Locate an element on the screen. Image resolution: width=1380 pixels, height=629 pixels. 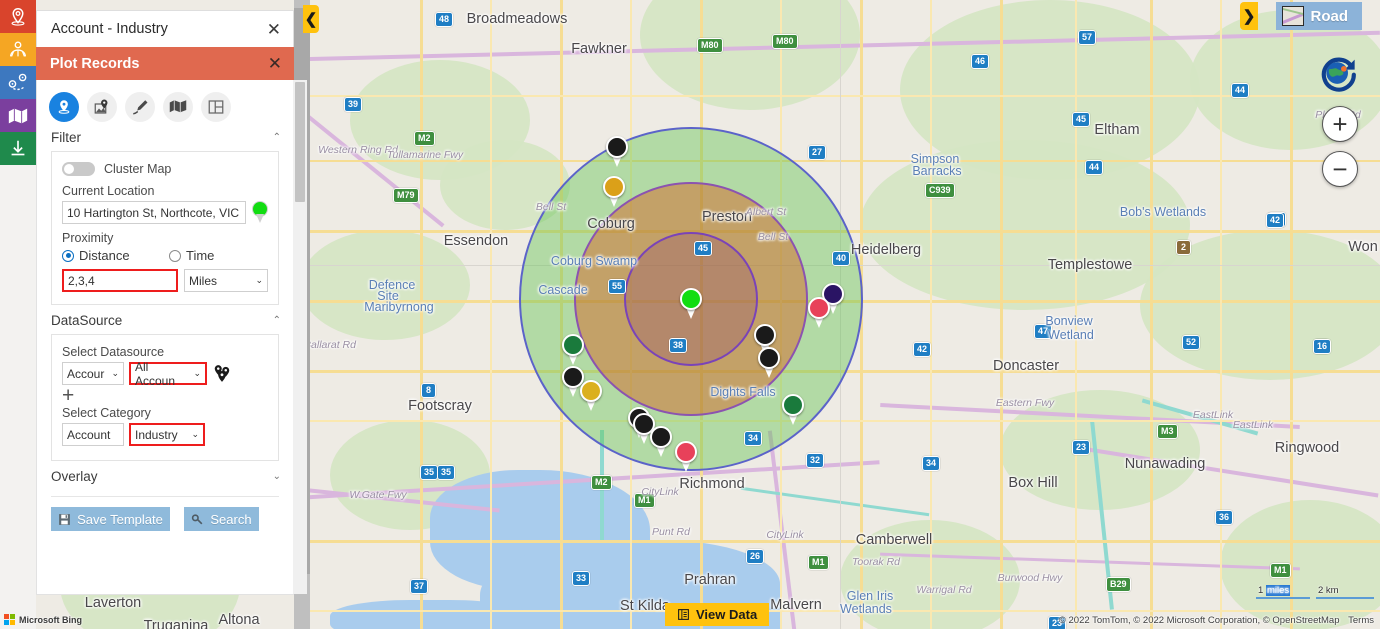
entity-select: Accour ⌄ is located at coordinates (93, 373).